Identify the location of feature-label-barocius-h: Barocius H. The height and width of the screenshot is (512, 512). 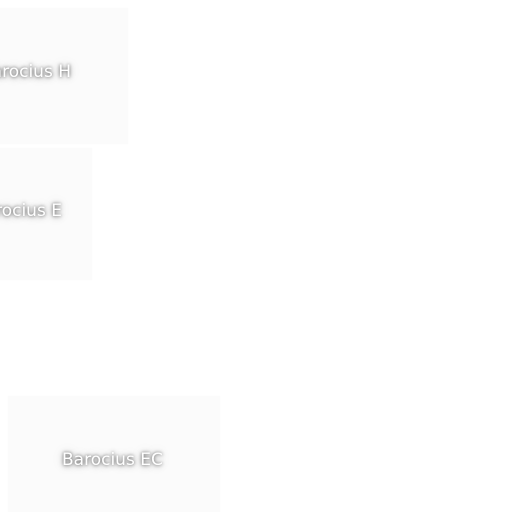
(35, 72).